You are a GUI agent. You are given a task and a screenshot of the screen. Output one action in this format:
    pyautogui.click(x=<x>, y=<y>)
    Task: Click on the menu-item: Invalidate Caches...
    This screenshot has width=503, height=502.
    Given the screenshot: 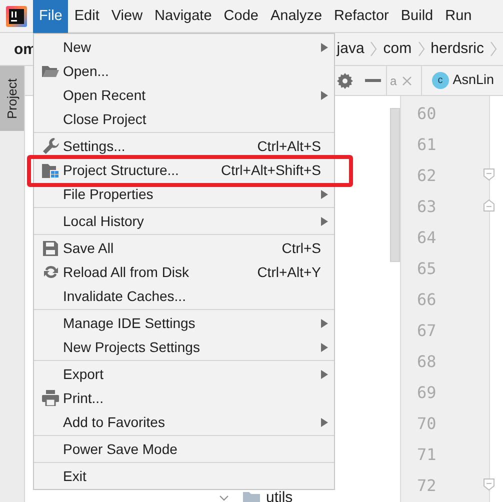 What is the action you would take?
    pyautogui.click(x=184, y=296)
    